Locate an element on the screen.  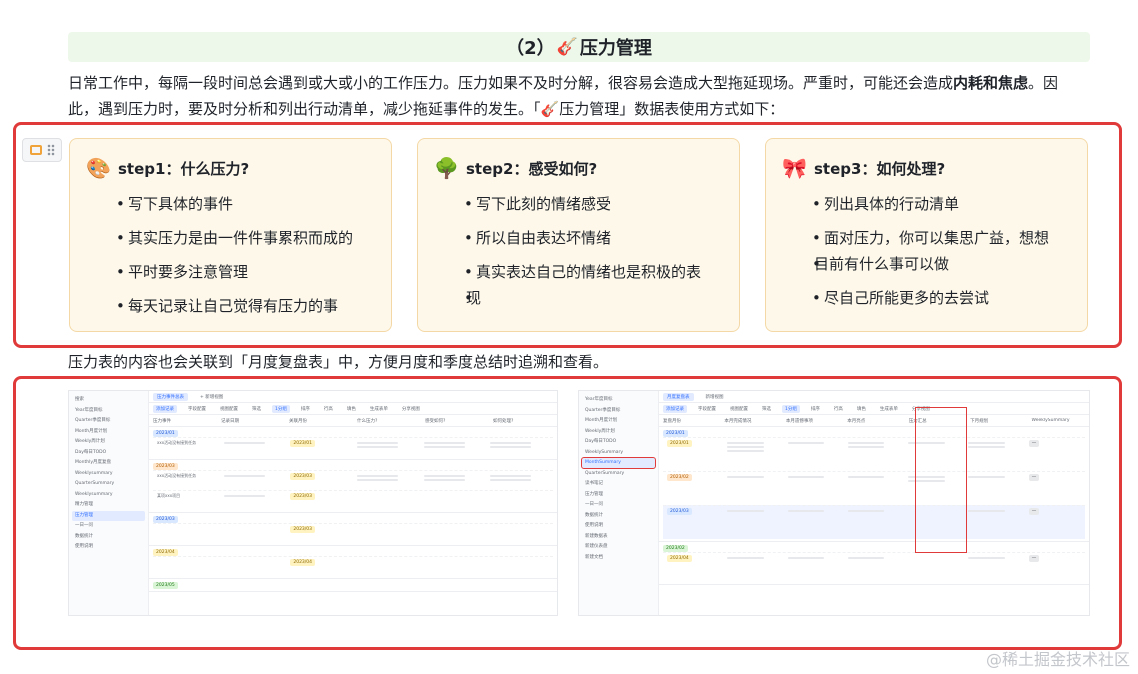
card-title: 🎨 step1：什么压力? is located at coordinates (230, 168).